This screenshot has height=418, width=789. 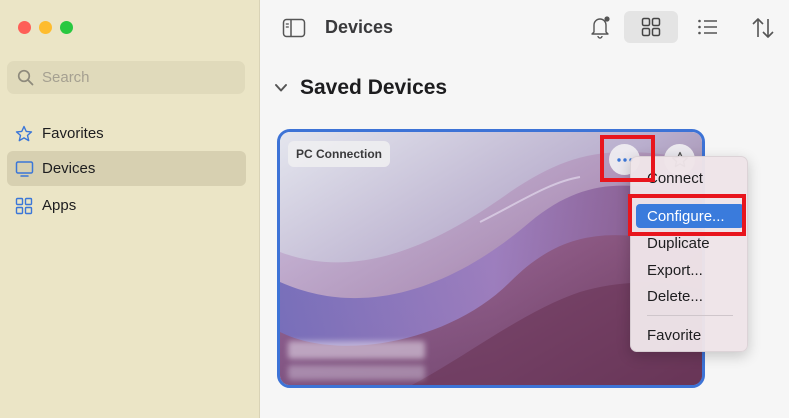 What do you see at coordinates (763, 28) in the screenshot?
I see `sort-icon` at bounding box center [763, 28].